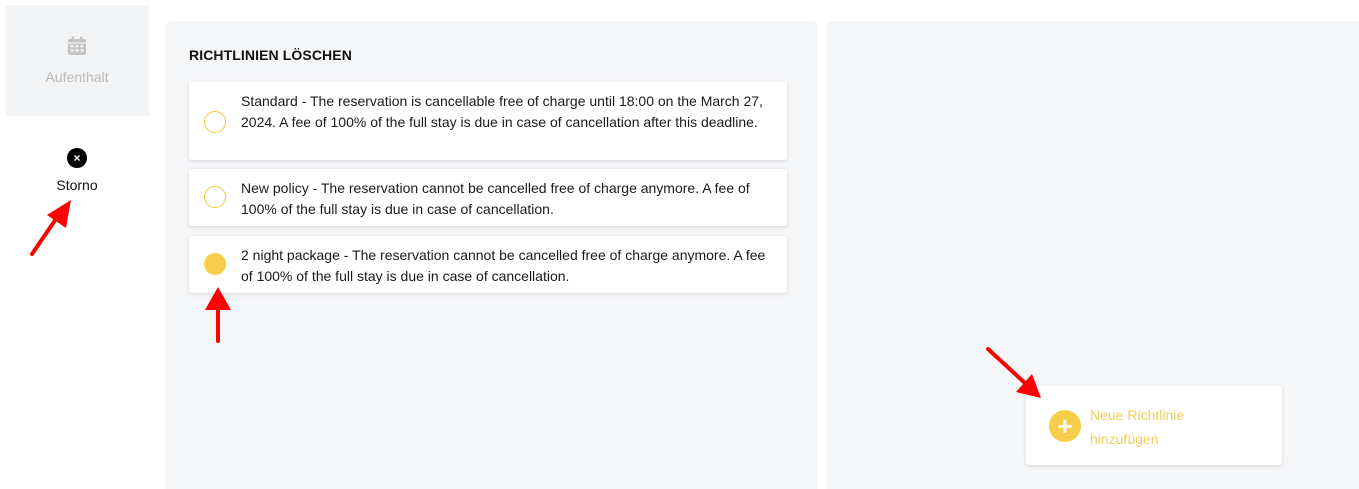  I want to click on sidebar: Aufenthalt × Storno, so click(77, 244).